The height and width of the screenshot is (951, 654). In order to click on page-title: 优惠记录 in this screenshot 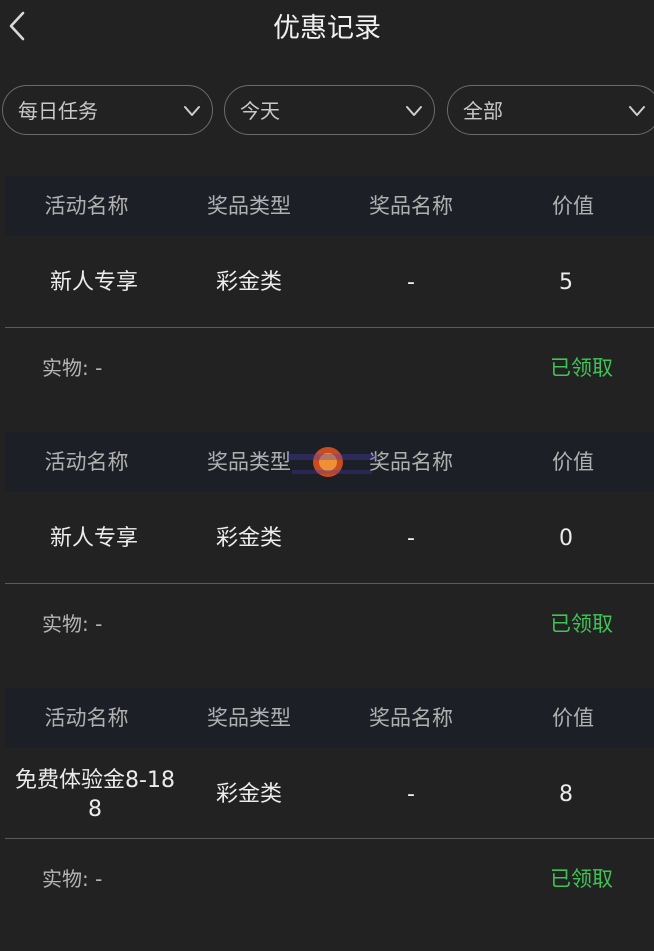, I will do `click(327, 28)`.